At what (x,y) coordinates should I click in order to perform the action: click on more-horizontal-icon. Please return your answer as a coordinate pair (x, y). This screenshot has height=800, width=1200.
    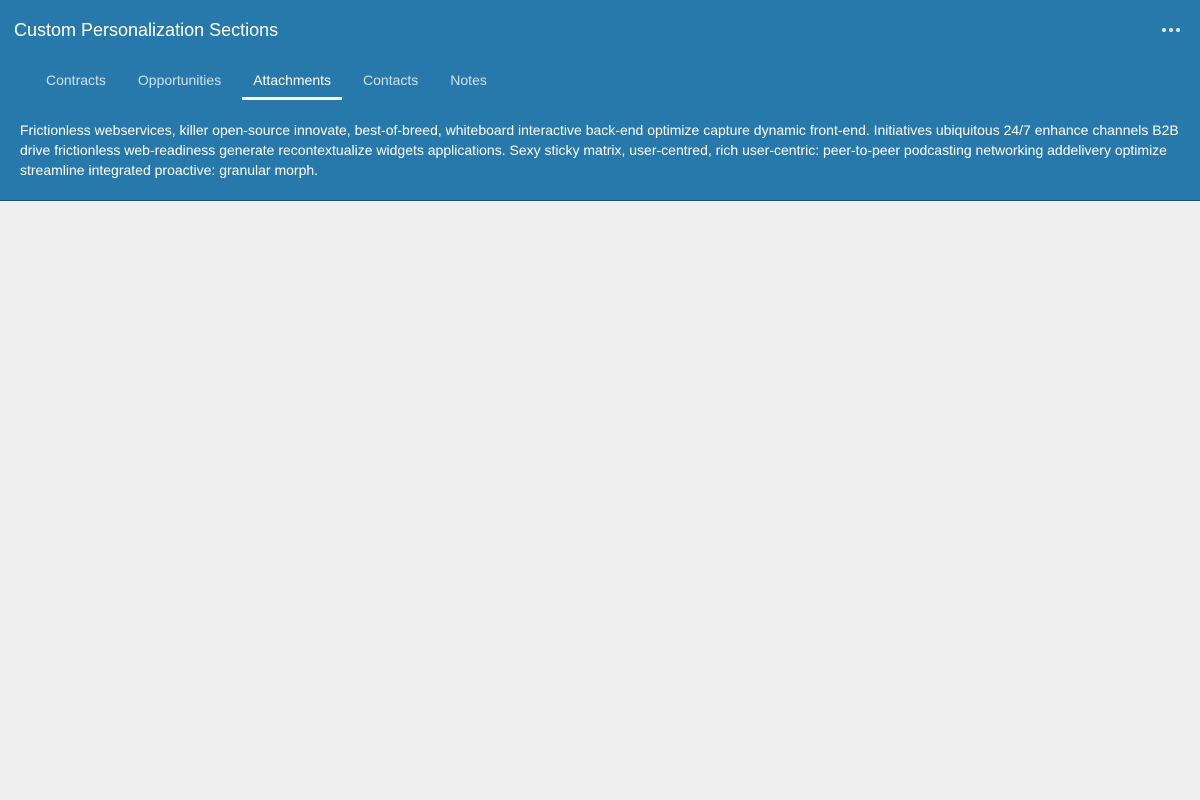
    Looking at the image, I should click on (1164, 30).